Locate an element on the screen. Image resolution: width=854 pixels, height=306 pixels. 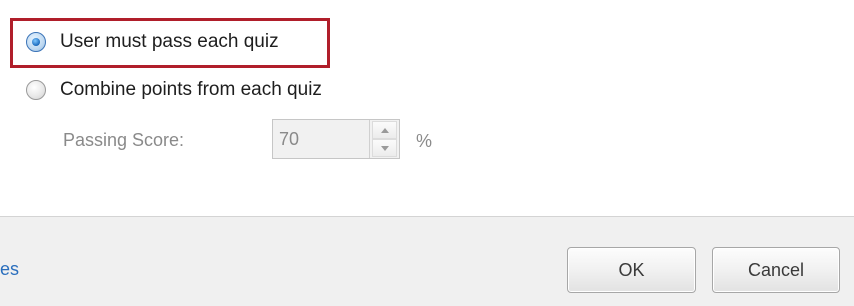
option-combine-points: Combine points from each quiz is located at coordinates (174, 90).